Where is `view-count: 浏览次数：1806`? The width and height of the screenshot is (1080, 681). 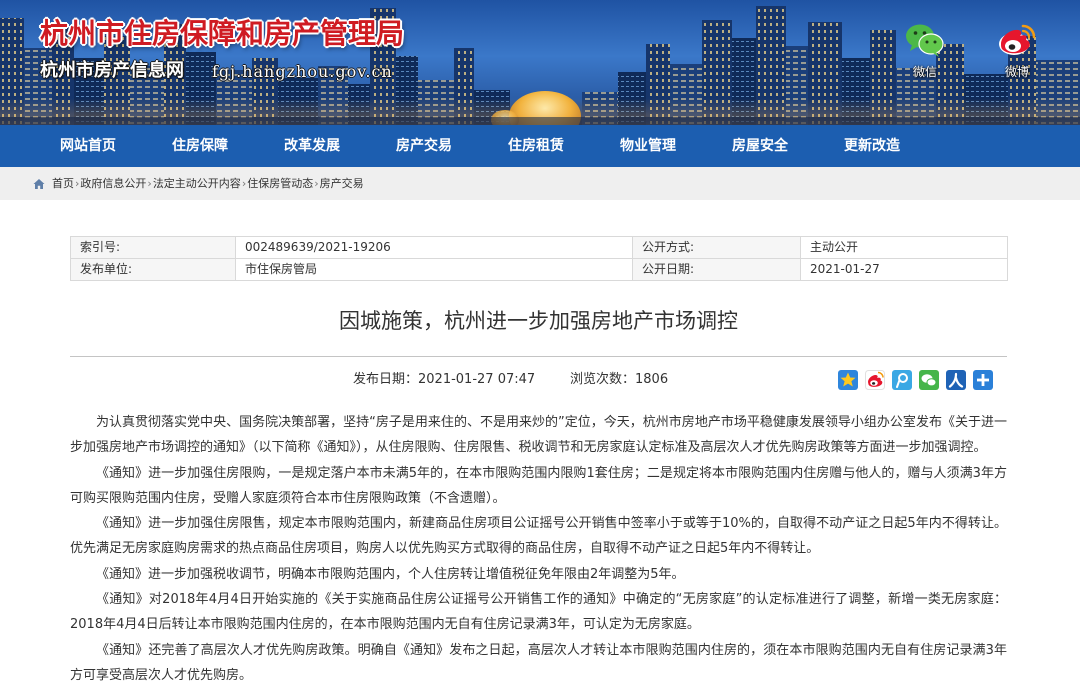 view-count: 浏览次数：1806 is located at coordinates (619, 380).